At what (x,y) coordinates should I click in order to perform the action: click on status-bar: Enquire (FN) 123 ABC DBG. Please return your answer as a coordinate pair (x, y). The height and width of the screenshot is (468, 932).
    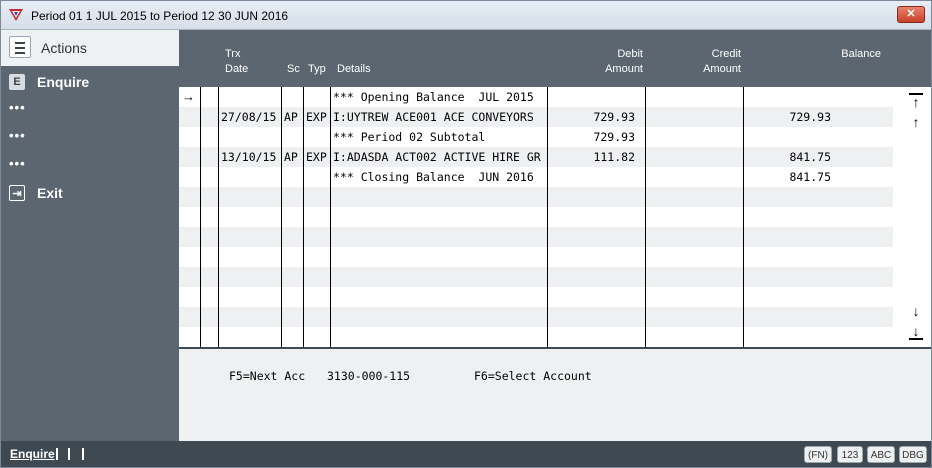
    Looking at the image, I should click on (466, 454).